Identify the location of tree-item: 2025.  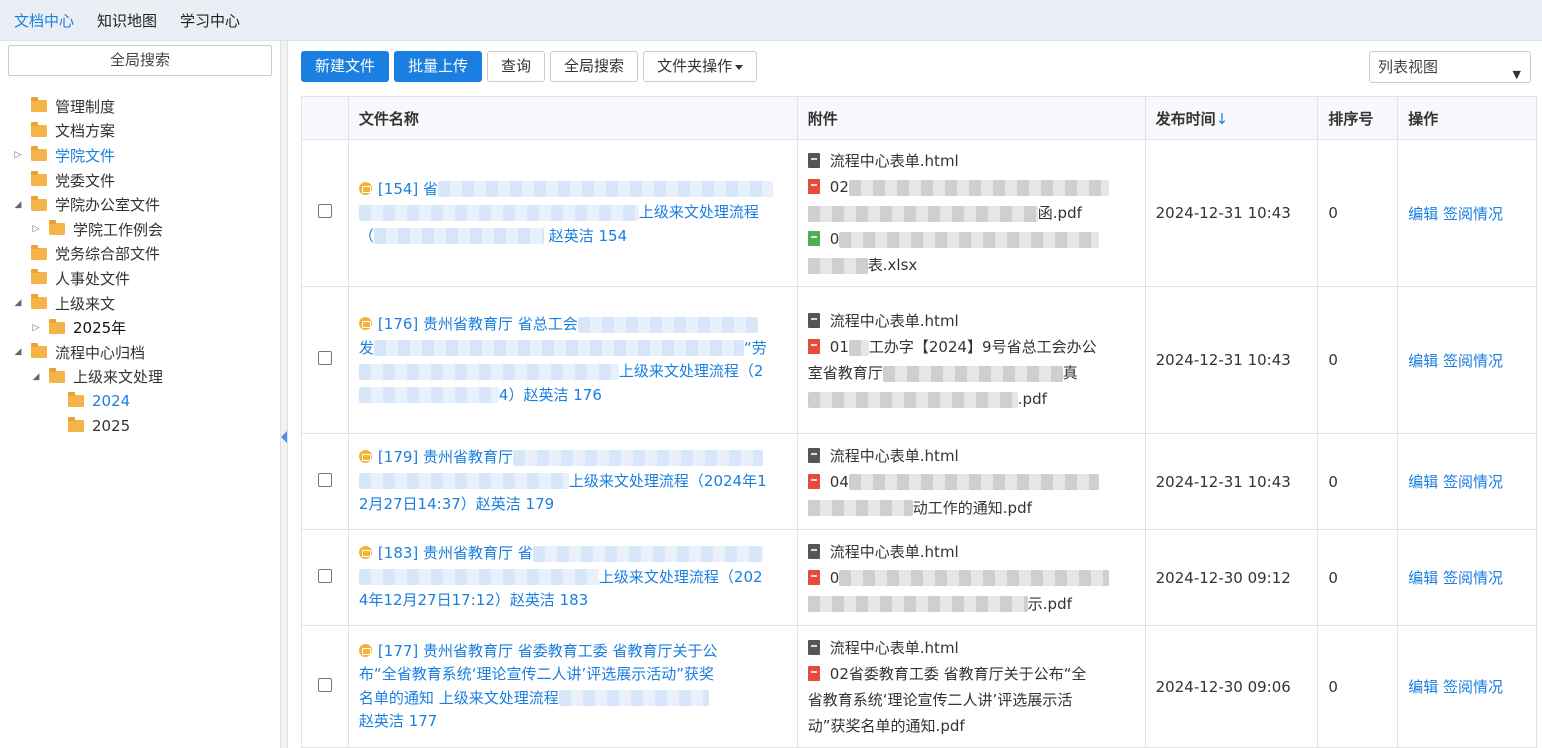
(140, 426).